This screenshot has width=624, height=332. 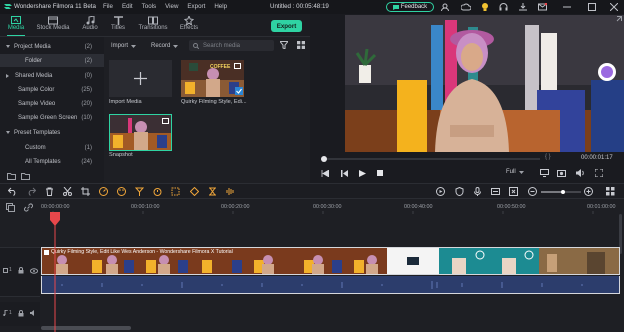 What do you see at coordinates (523, 7) in the screenshot?
I see `download-icon` at bounding box center [523, 7].